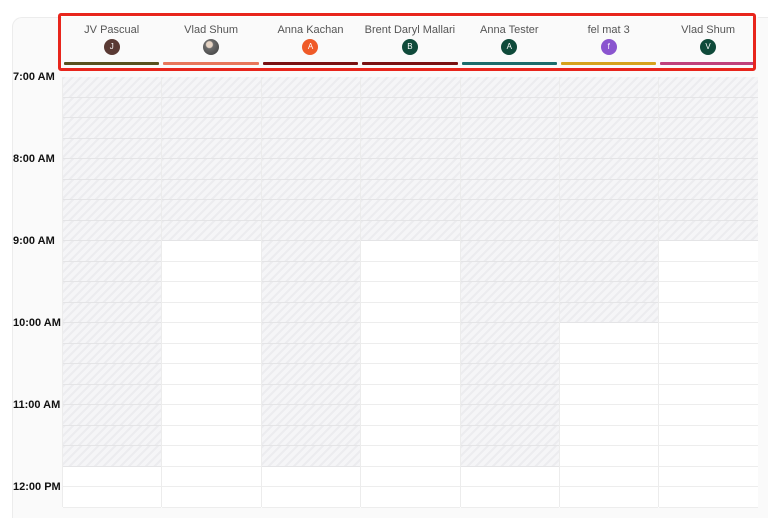 The height and width of the screenshot is (518, 768). Describe the element at coordinates (310, 47) in the screenshot. I see `avatar: A` at that location.